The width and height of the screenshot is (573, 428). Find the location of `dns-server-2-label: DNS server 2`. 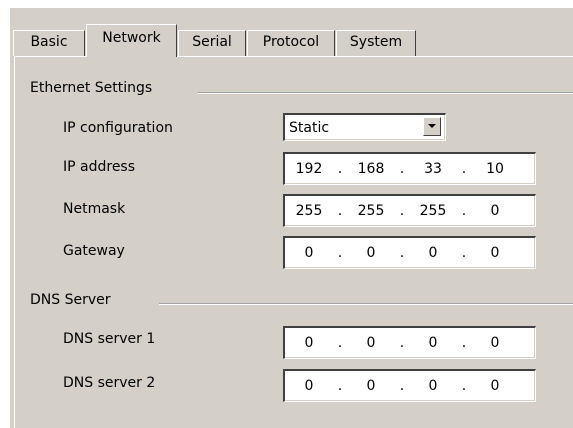

dns-server-2-label: DNS server 2 is located at coordinates (109, 383).